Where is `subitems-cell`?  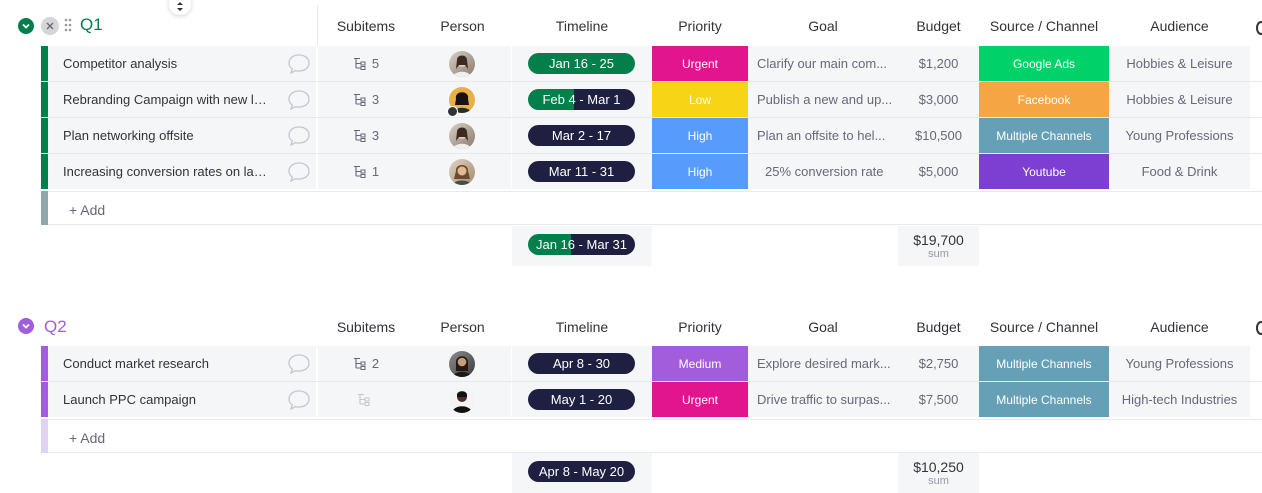
subitems-cell is located at coordinates (366, 399).